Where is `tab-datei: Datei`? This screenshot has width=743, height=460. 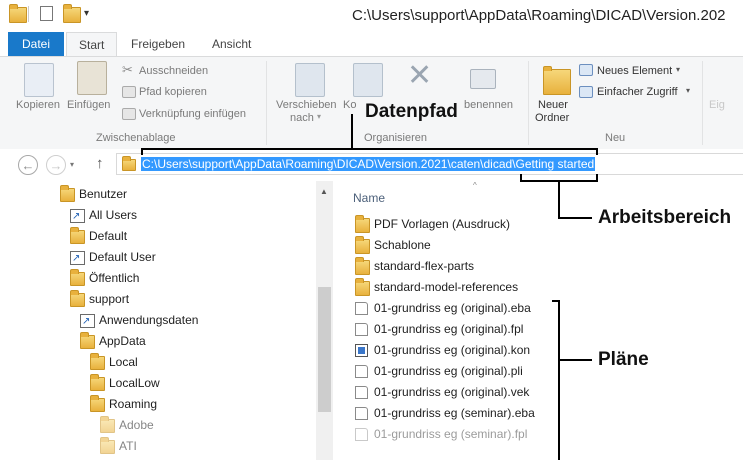
tab-datei: Datei is located at coordinates (36, 44).